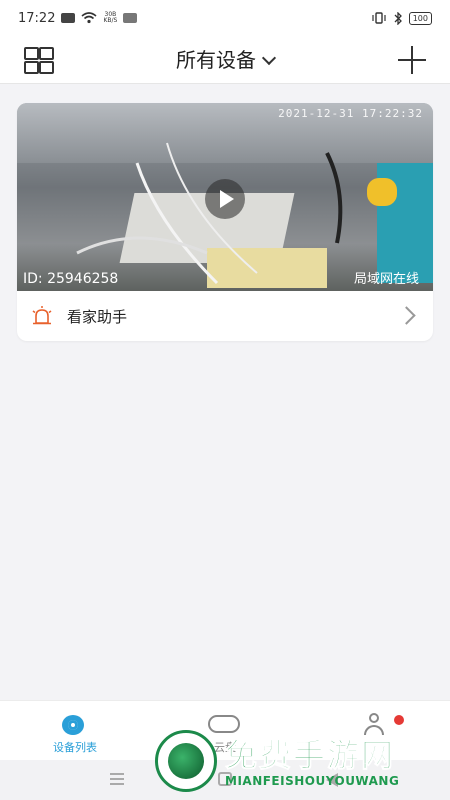 The image size is (450, 800). What do you see at coordinates (89, 18) in the screenshot?
I see `wifi-icon` at bounding box center [89, 18].